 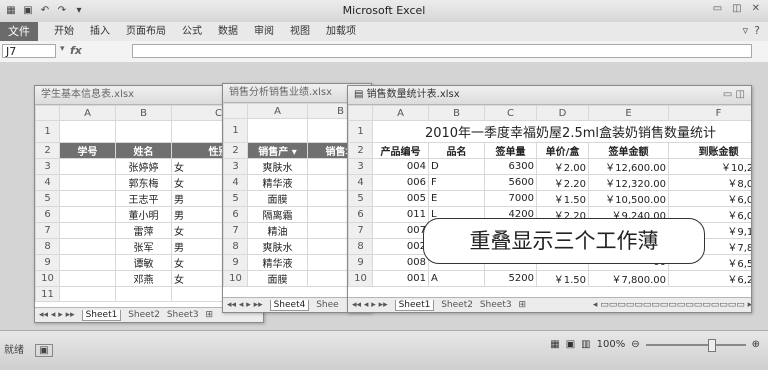 What do you see at coordinates (143, 278) in the screenshot?
I see `cell: 邓燕` at bounding box center [143, 278].